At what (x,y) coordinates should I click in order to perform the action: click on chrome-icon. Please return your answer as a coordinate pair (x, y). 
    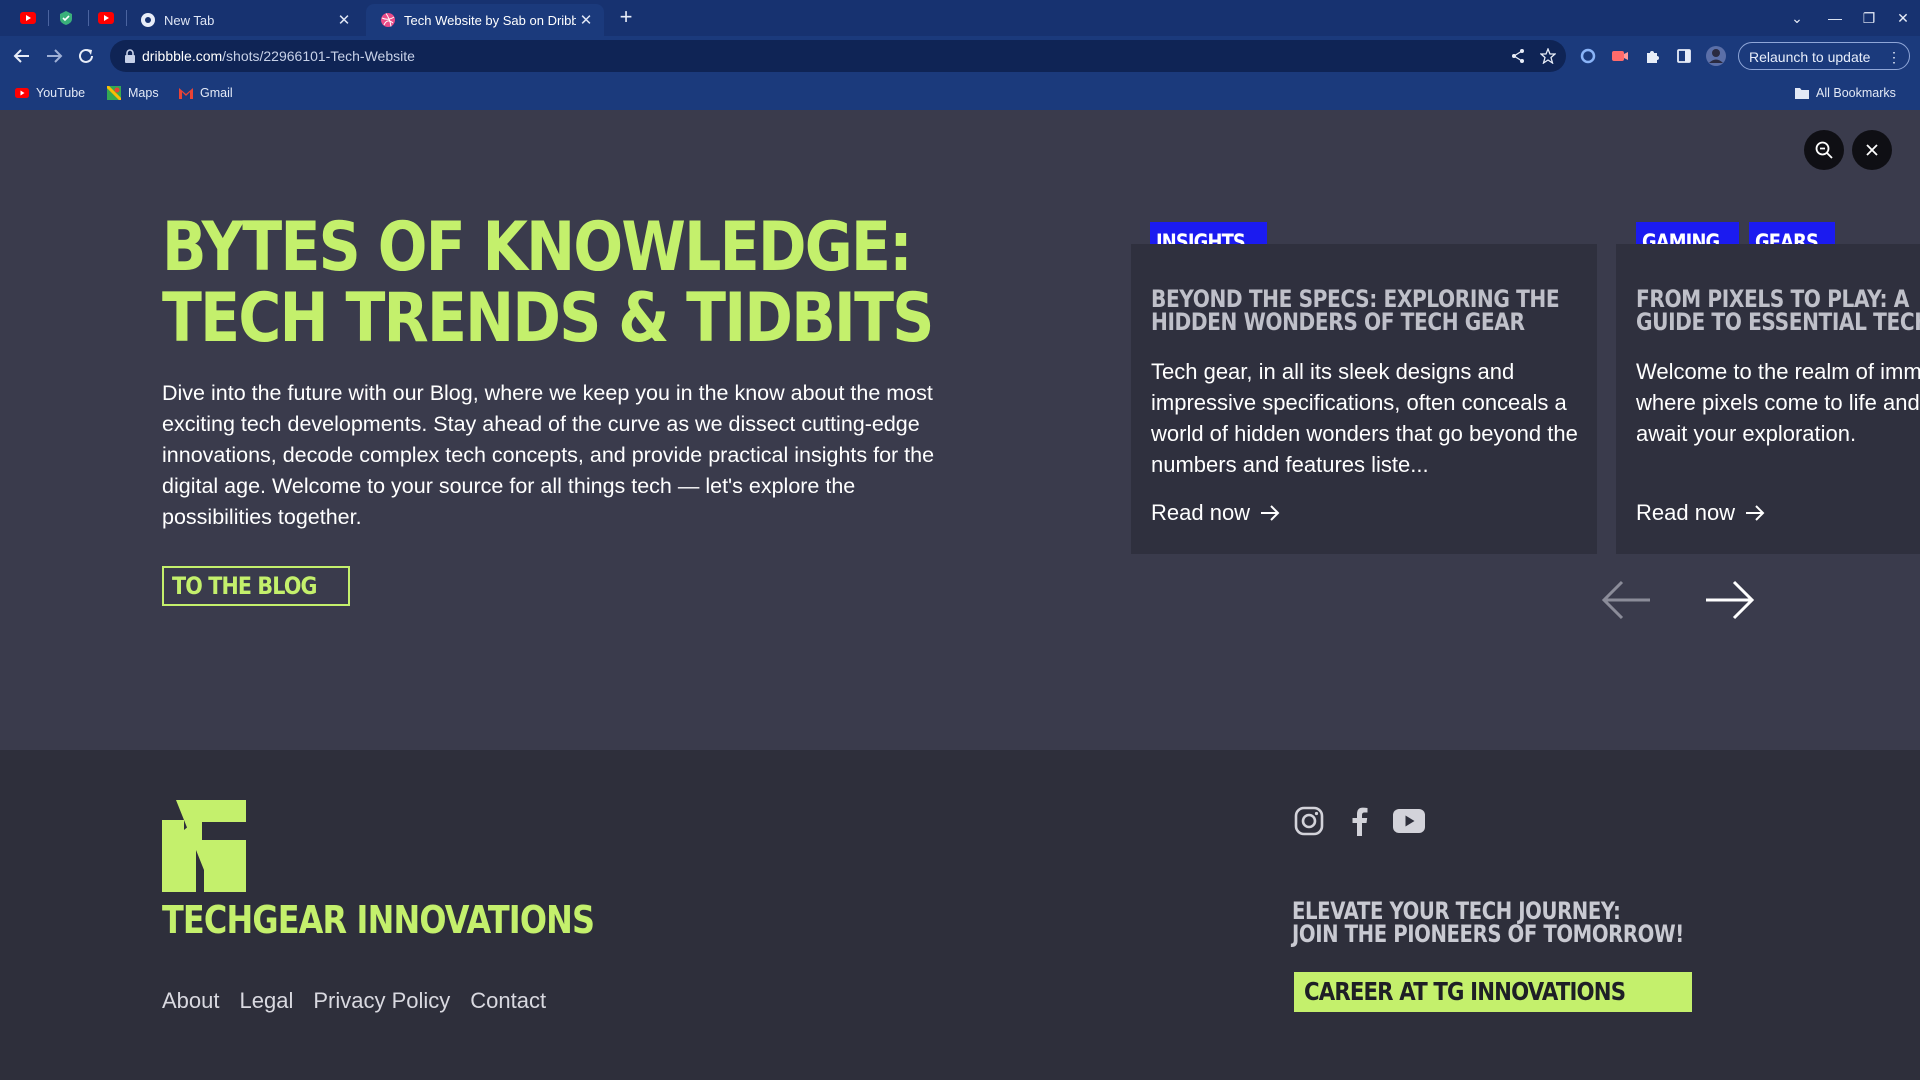
    Looking at the image, I should click on (148, 20).